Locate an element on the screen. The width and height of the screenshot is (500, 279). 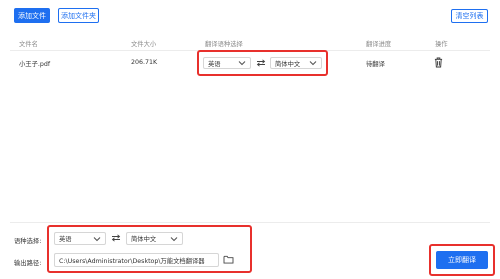
add-file-button: 添加文件 is located at coordinates (32, 15).